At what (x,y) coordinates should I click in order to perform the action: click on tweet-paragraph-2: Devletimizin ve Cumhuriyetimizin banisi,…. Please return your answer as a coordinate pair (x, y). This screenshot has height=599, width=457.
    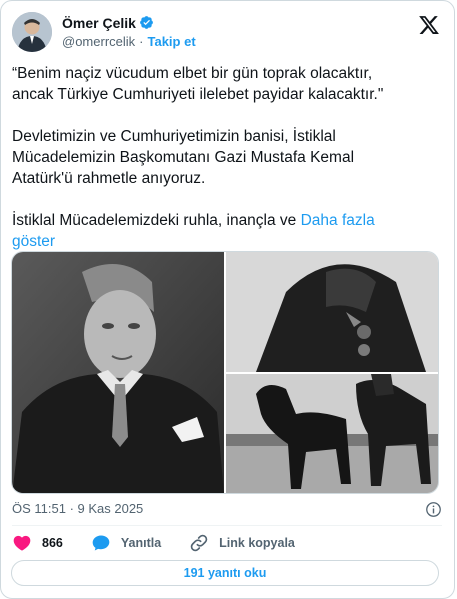
    Looking at the image, I should click on (183, 157).